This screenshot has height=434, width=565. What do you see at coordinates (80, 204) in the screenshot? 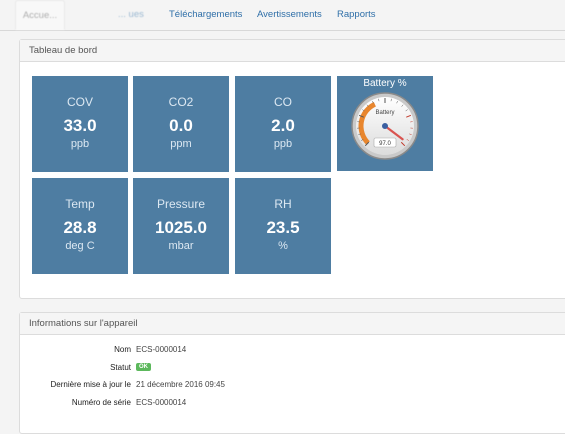
I see `tile-label: Temp` at bounding box center [80, 204].